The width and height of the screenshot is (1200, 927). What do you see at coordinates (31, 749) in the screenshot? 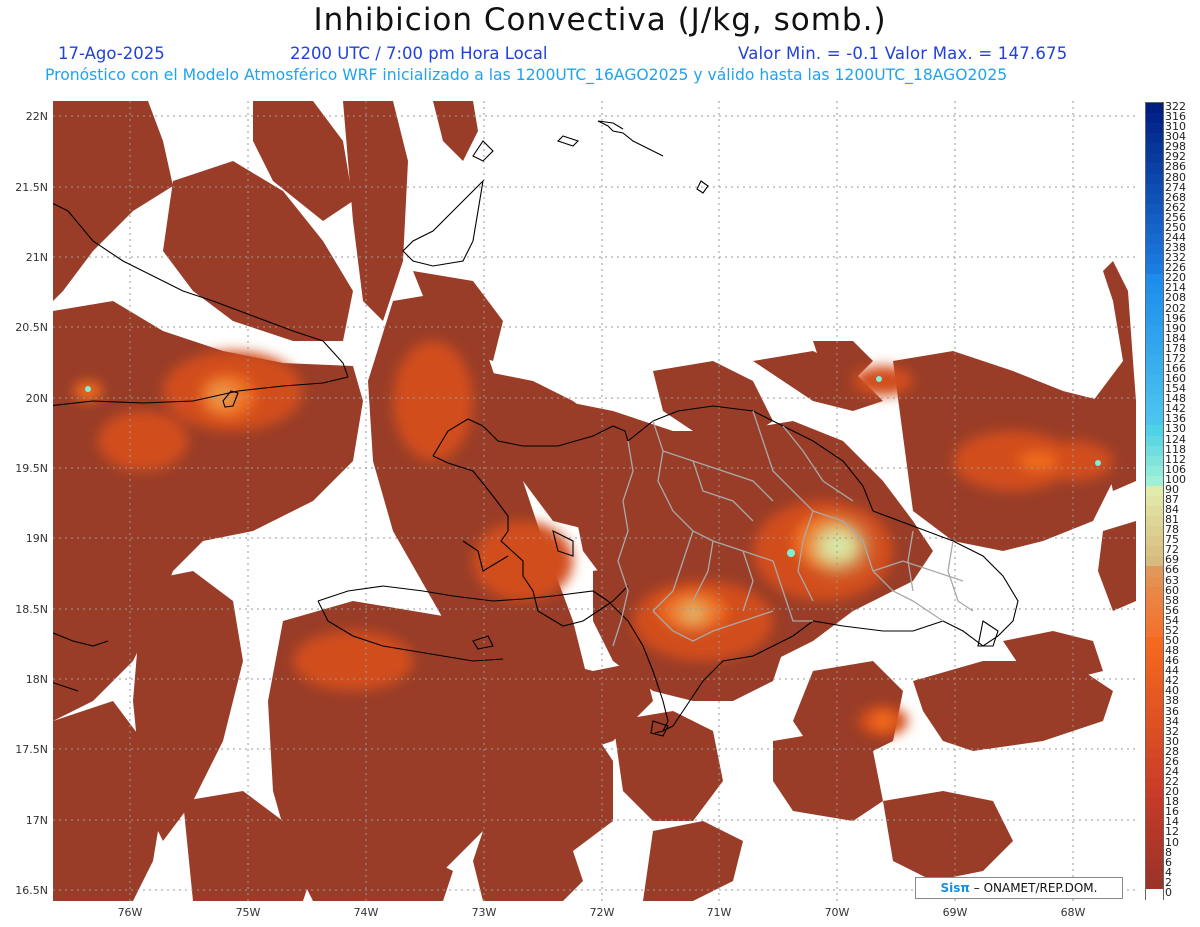
I see `lat-label-17-5n: 17.5N` at bounding box center [31, 749].